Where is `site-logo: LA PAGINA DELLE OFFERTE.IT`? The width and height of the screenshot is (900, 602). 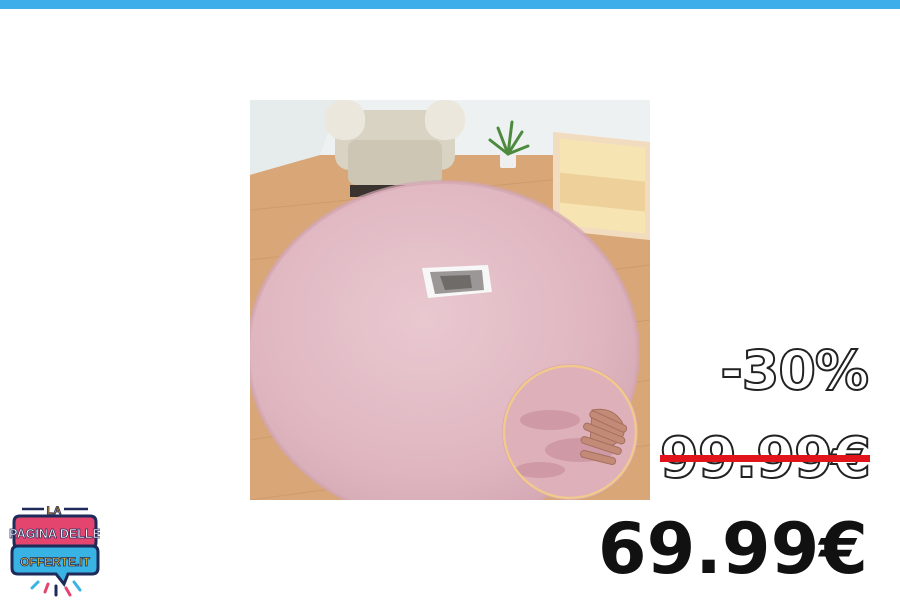
site-logo: LA PAGINA DELLE OFFERTE.IT is located at coordinates (54, 550).